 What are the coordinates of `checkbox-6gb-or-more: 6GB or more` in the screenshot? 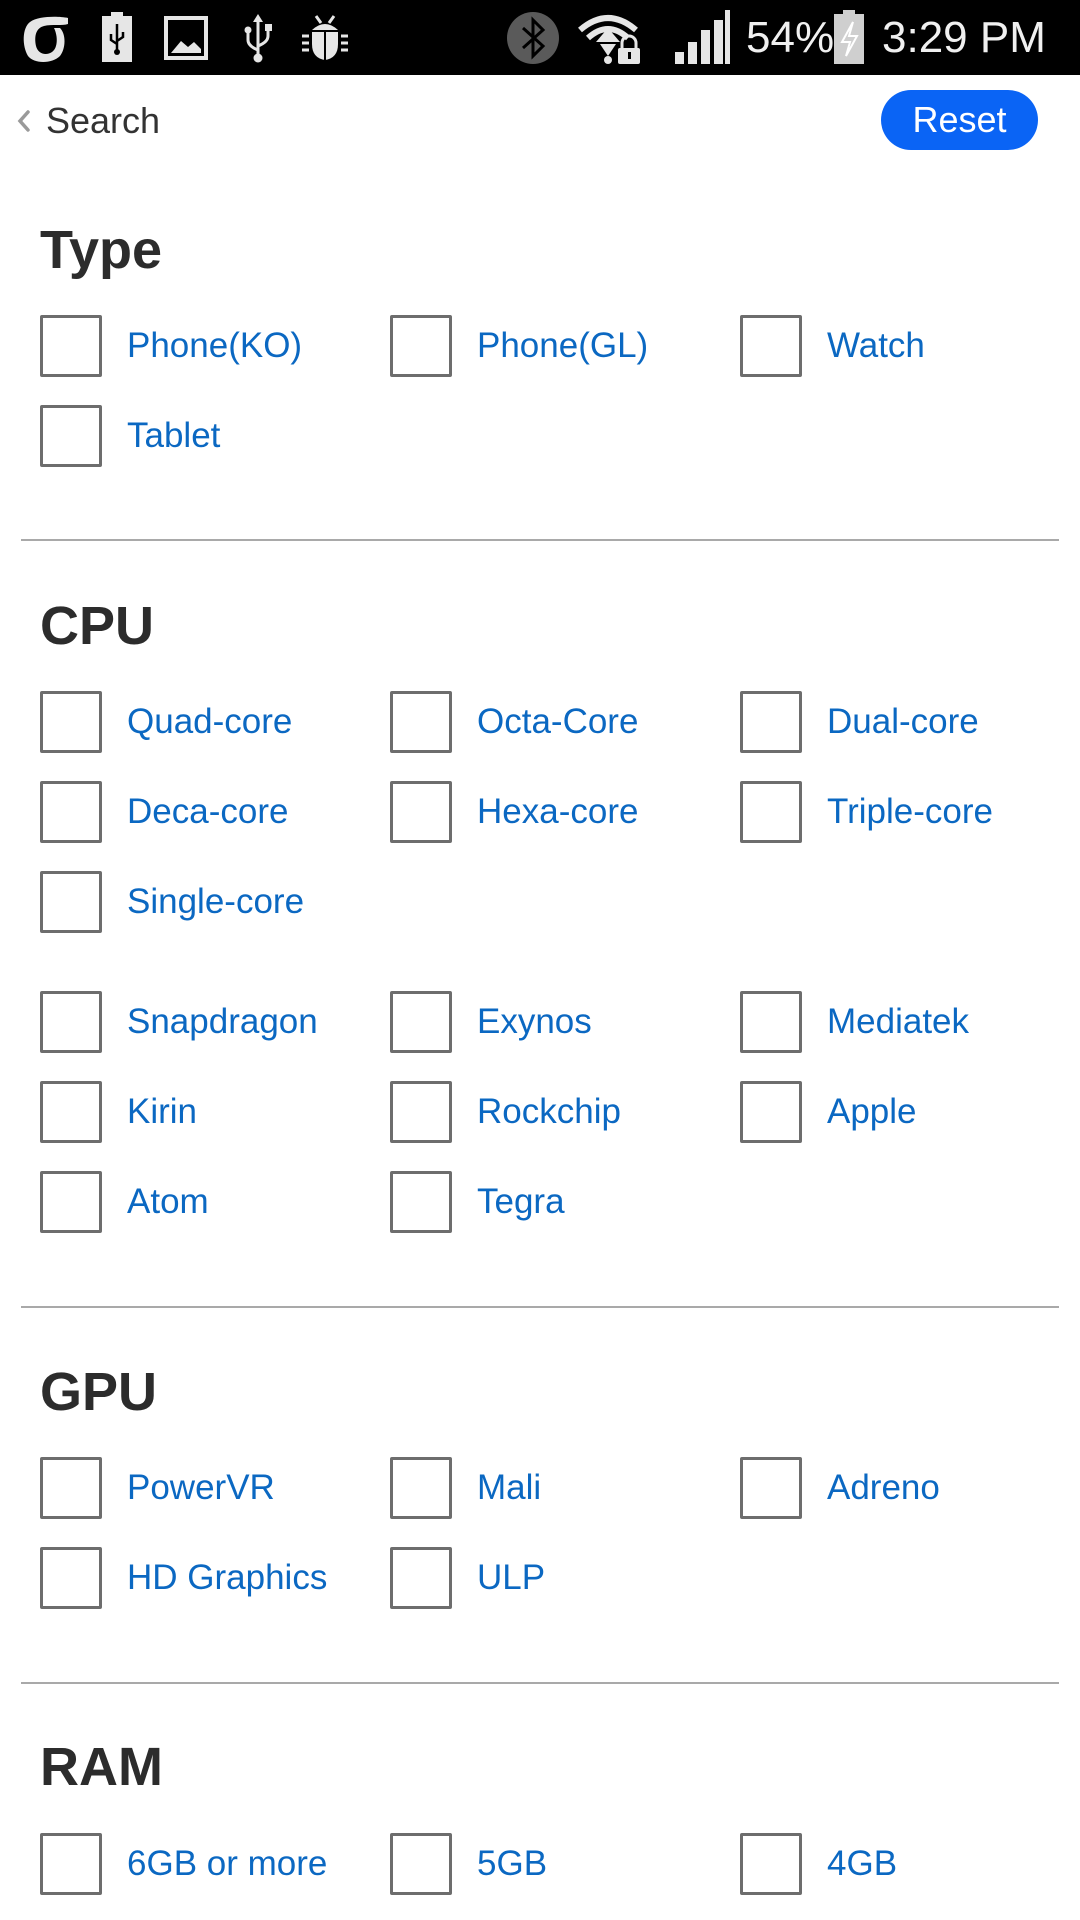 It's located at (183, 1864).